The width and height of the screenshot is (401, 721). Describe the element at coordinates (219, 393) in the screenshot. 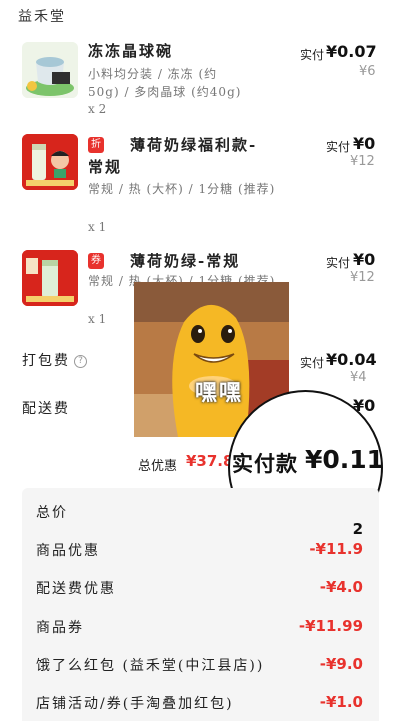

I see `meme-caption: 嘿嘿` at that location.